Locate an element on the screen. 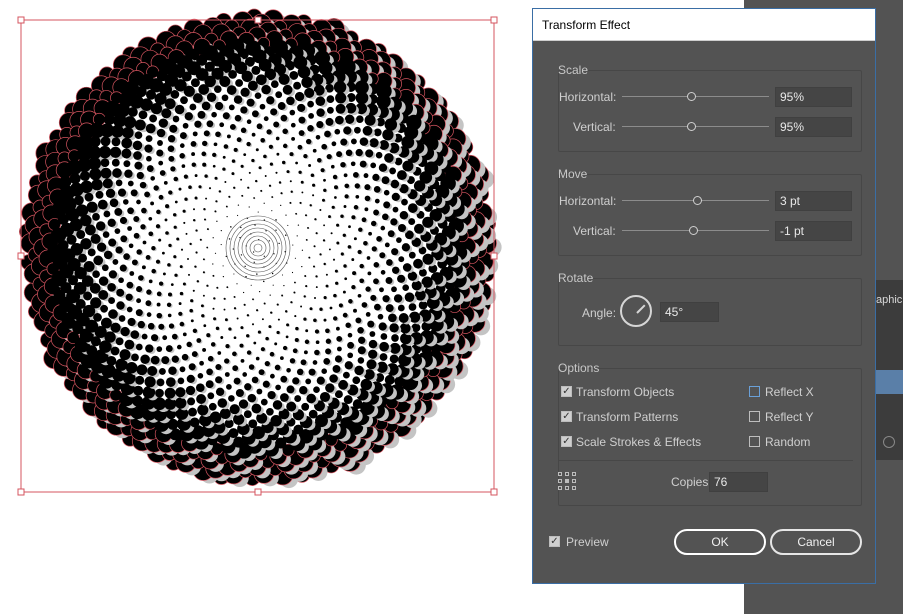 This screenshot has width=903, height=614. scale-vertical-slider-thumb is located at coordinates (692, 126).